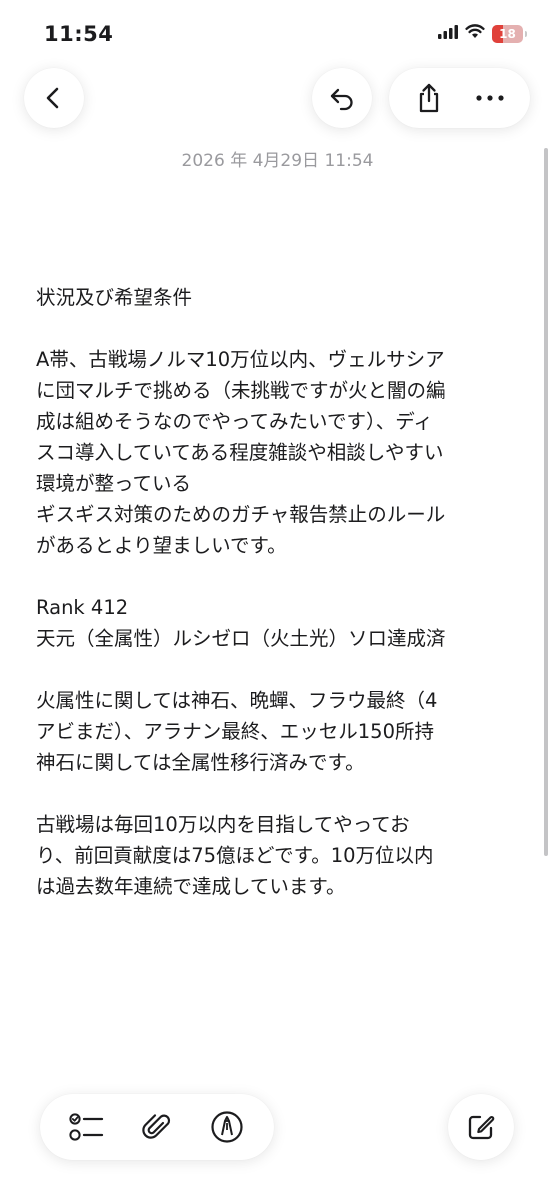 The image size is (555, 1200). Describe the element at coordinates (546, 502) in the screenshot. I see `scrollbar` at that location.